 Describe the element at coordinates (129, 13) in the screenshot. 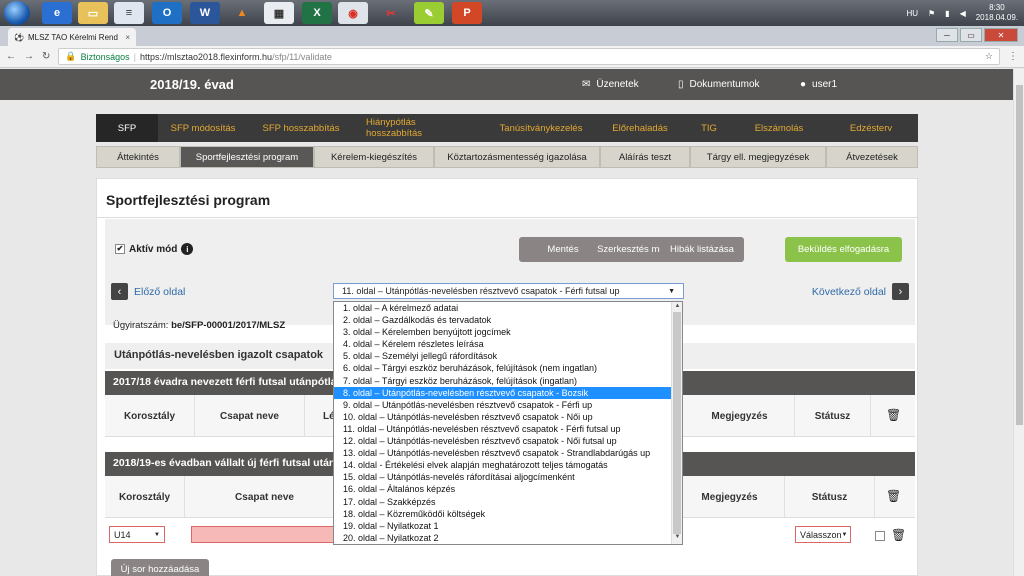

I see `notepad-icon: ≡` at that location.